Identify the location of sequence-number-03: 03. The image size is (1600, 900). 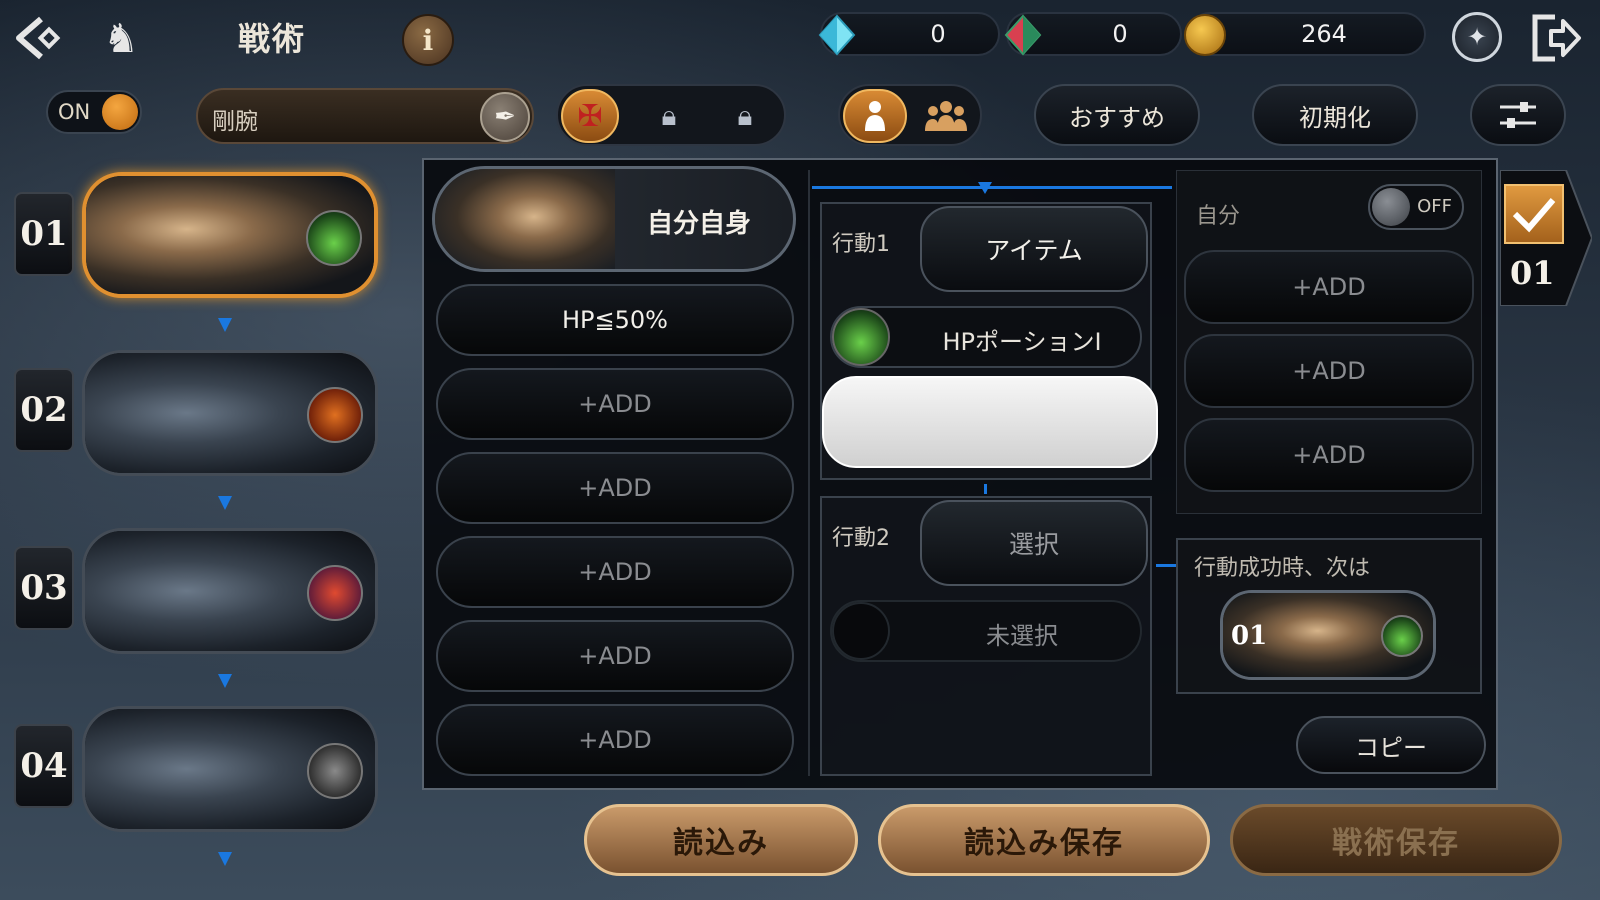
(44, 588).